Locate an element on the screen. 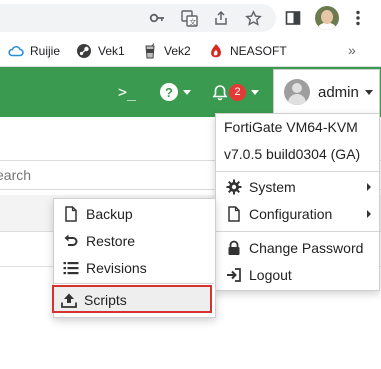 This screenshot has width=381, height=369. sidebar-icon is located at coordinates (293, 18).